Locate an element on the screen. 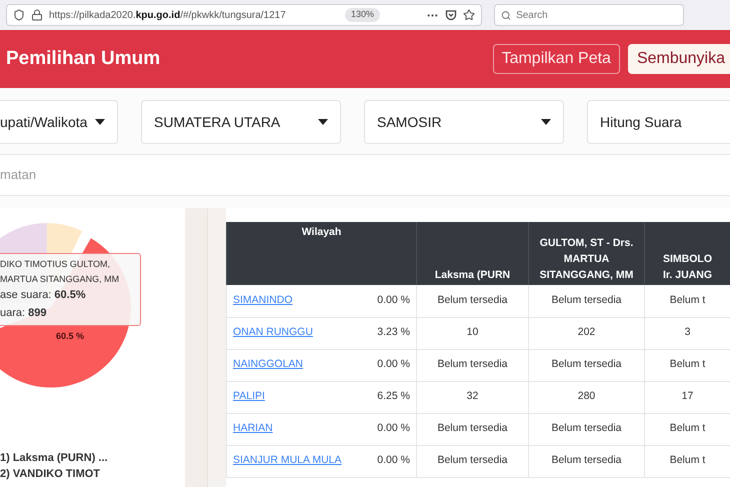  star-icon is located at coordinates (469, 15).